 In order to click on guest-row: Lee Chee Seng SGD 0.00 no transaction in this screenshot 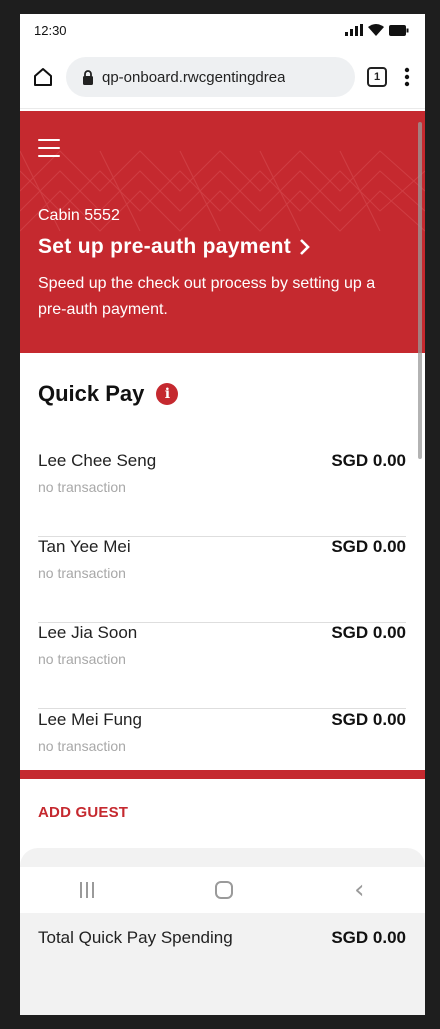, I will do `click(222, 494)`.